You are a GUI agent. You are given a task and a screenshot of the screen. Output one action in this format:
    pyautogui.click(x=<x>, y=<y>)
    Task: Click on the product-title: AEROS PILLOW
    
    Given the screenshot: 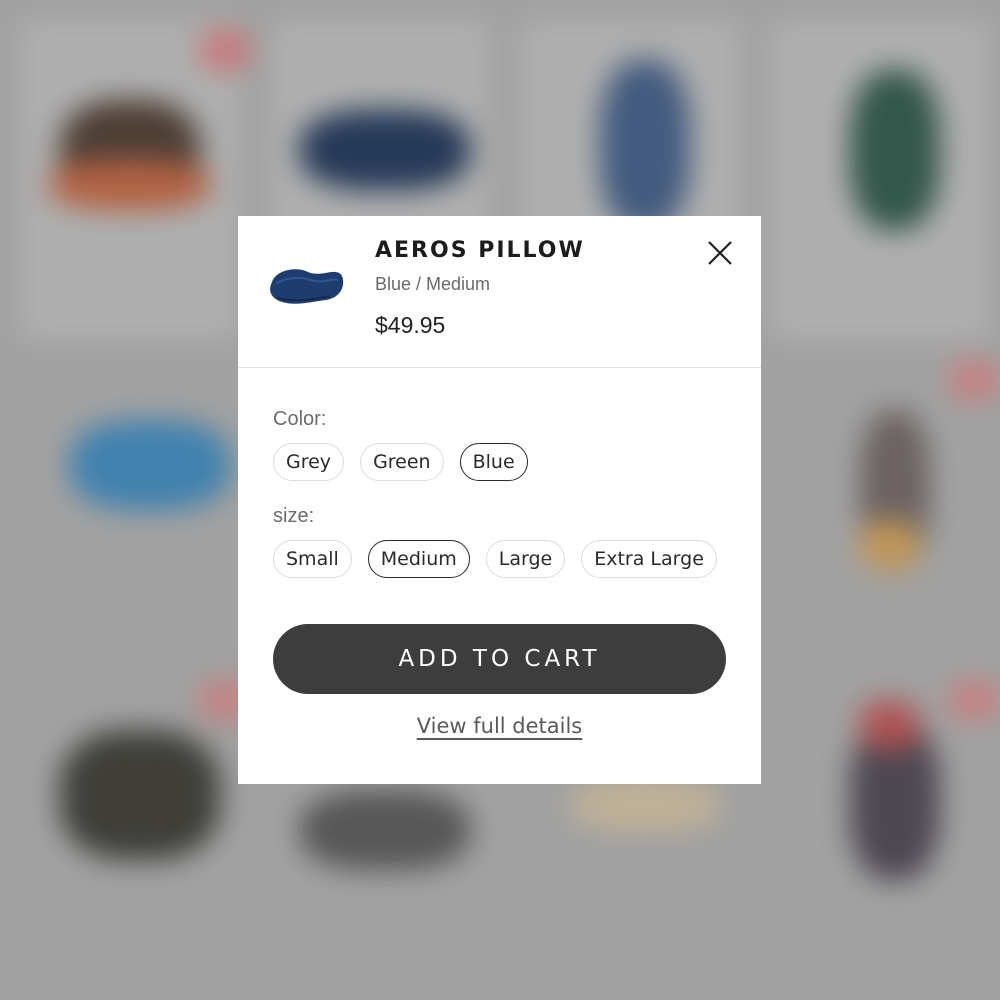 What is the action you would take?
    pyautogui.click(x=480, y=250)
    